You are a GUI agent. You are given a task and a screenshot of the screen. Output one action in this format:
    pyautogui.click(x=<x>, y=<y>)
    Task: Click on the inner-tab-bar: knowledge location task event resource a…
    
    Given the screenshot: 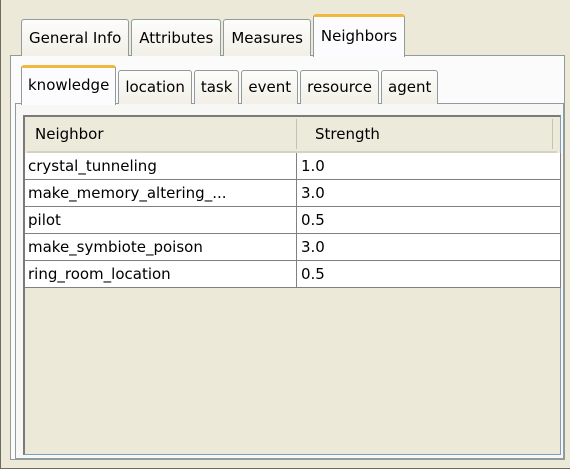 What is the action you would take?
    pyautogui.click(x=230, y=84)
    